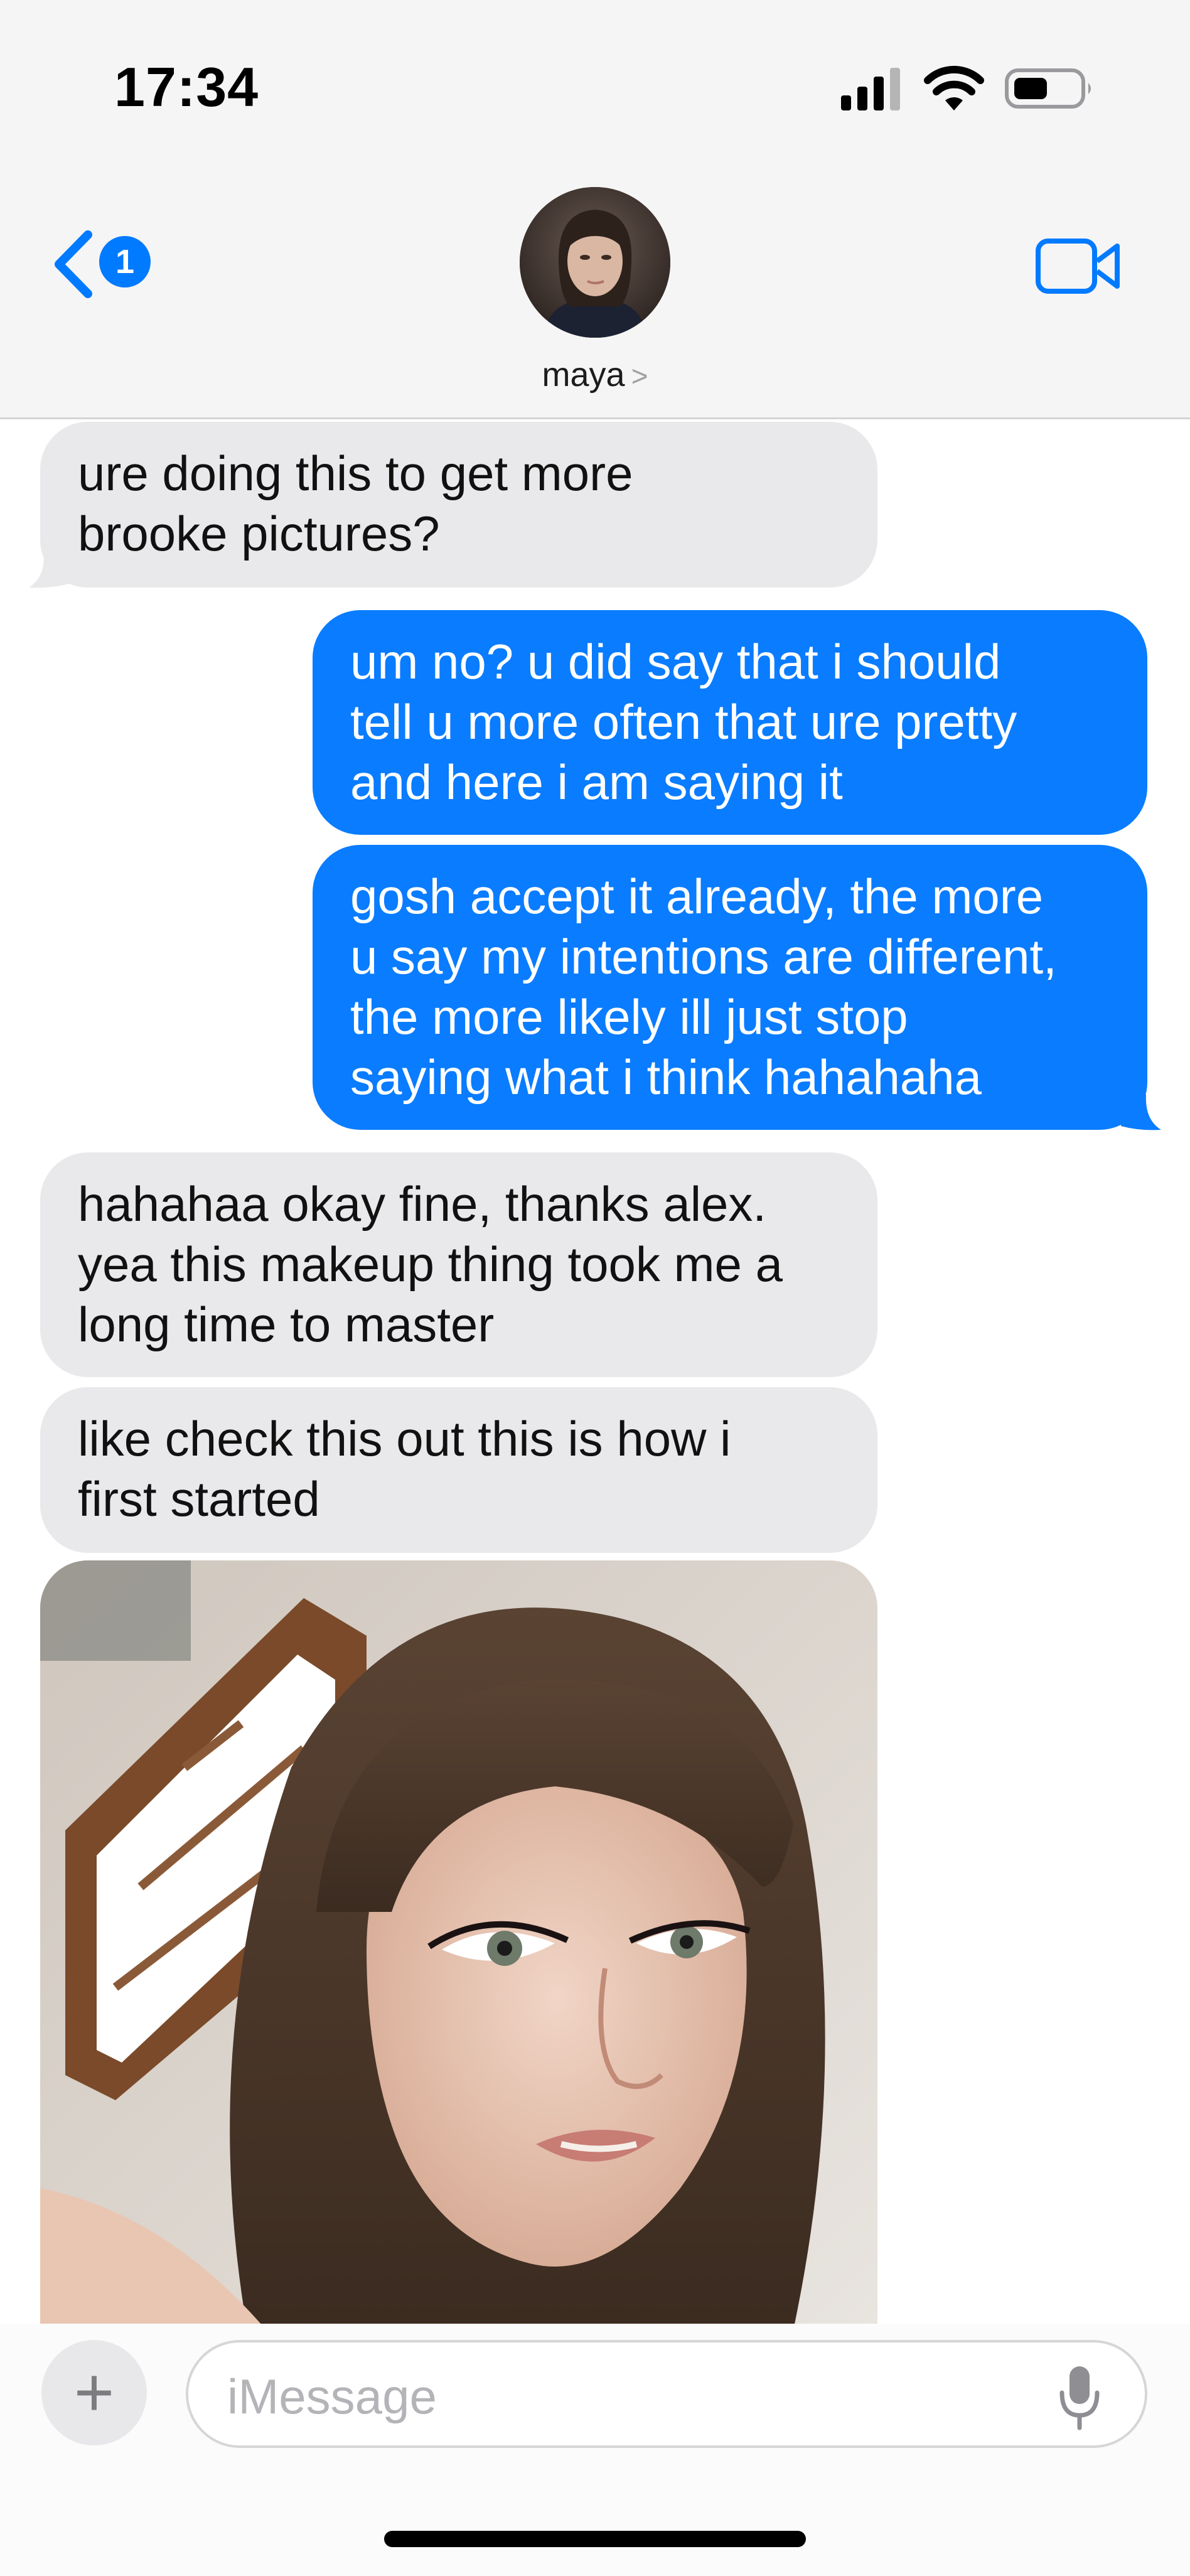 Image resolution: width=1190 pixels, height=2576 pixels. I want to click on unread-badge: 1, so click(125, 261).